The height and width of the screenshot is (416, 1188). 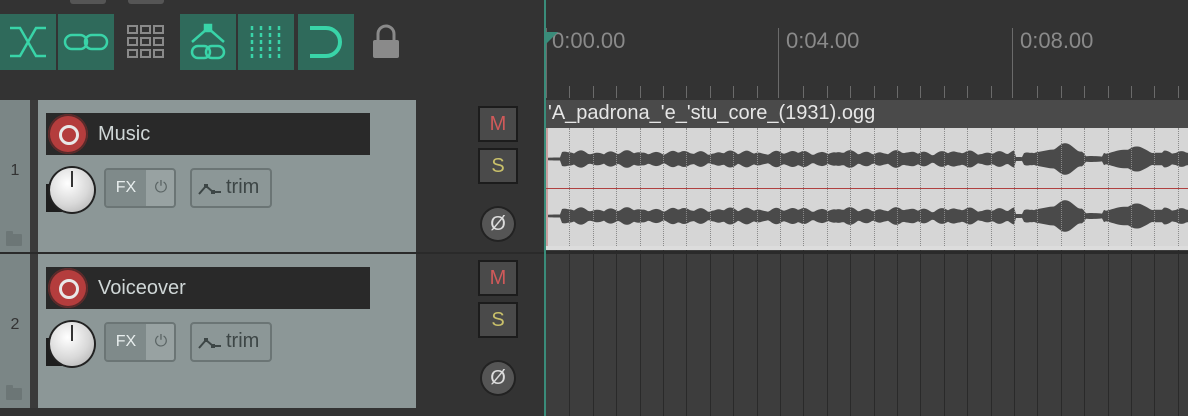 What do you see at coordinates (712, 113) in the screenshot?
I see `media-item-filename: 'A_padrona_'e_'stu_core_(1931).ogg` at bounding box center [712, 113].